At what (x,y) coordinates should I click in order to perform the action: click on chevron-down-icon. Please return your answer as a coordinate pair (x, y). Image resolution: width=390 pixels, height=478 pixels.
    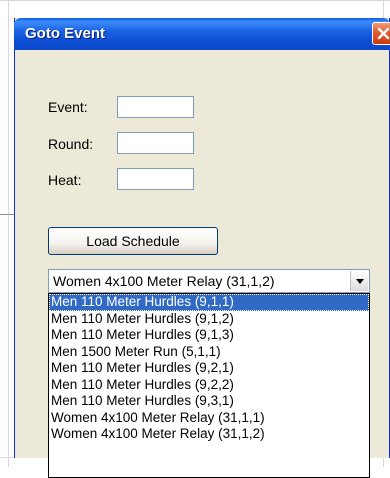
    Looking at the image, I should click on (360, 281).